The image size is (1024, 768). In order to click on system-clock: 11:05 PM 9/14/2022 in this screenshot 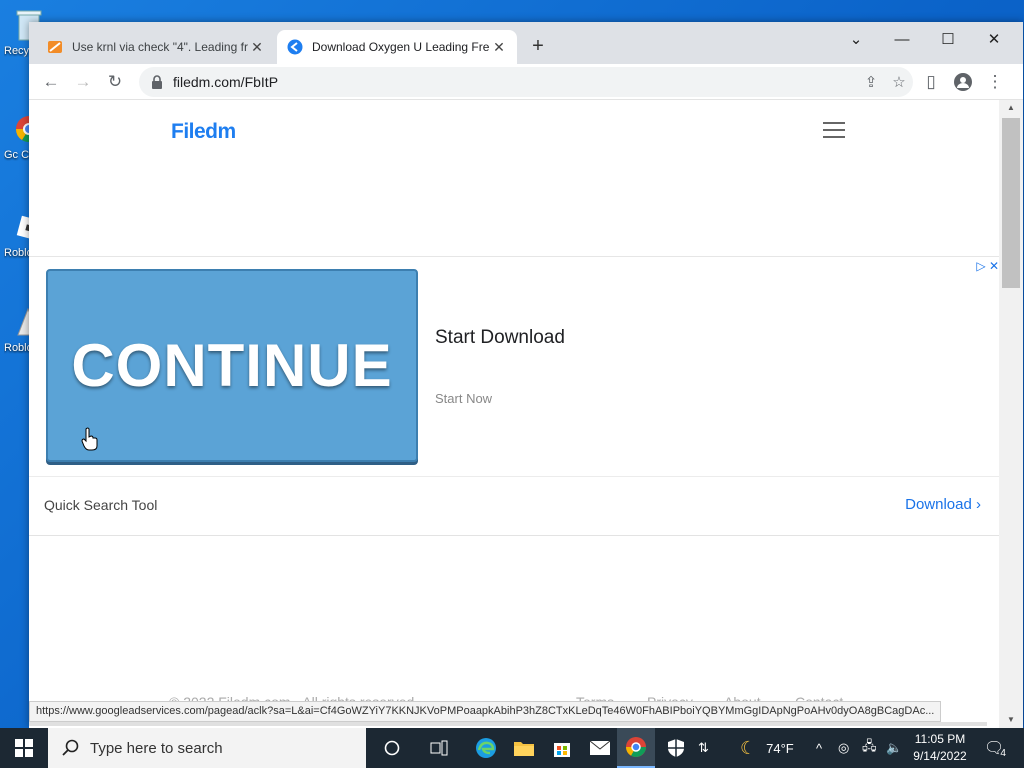, I will do `click(940, 748)`.